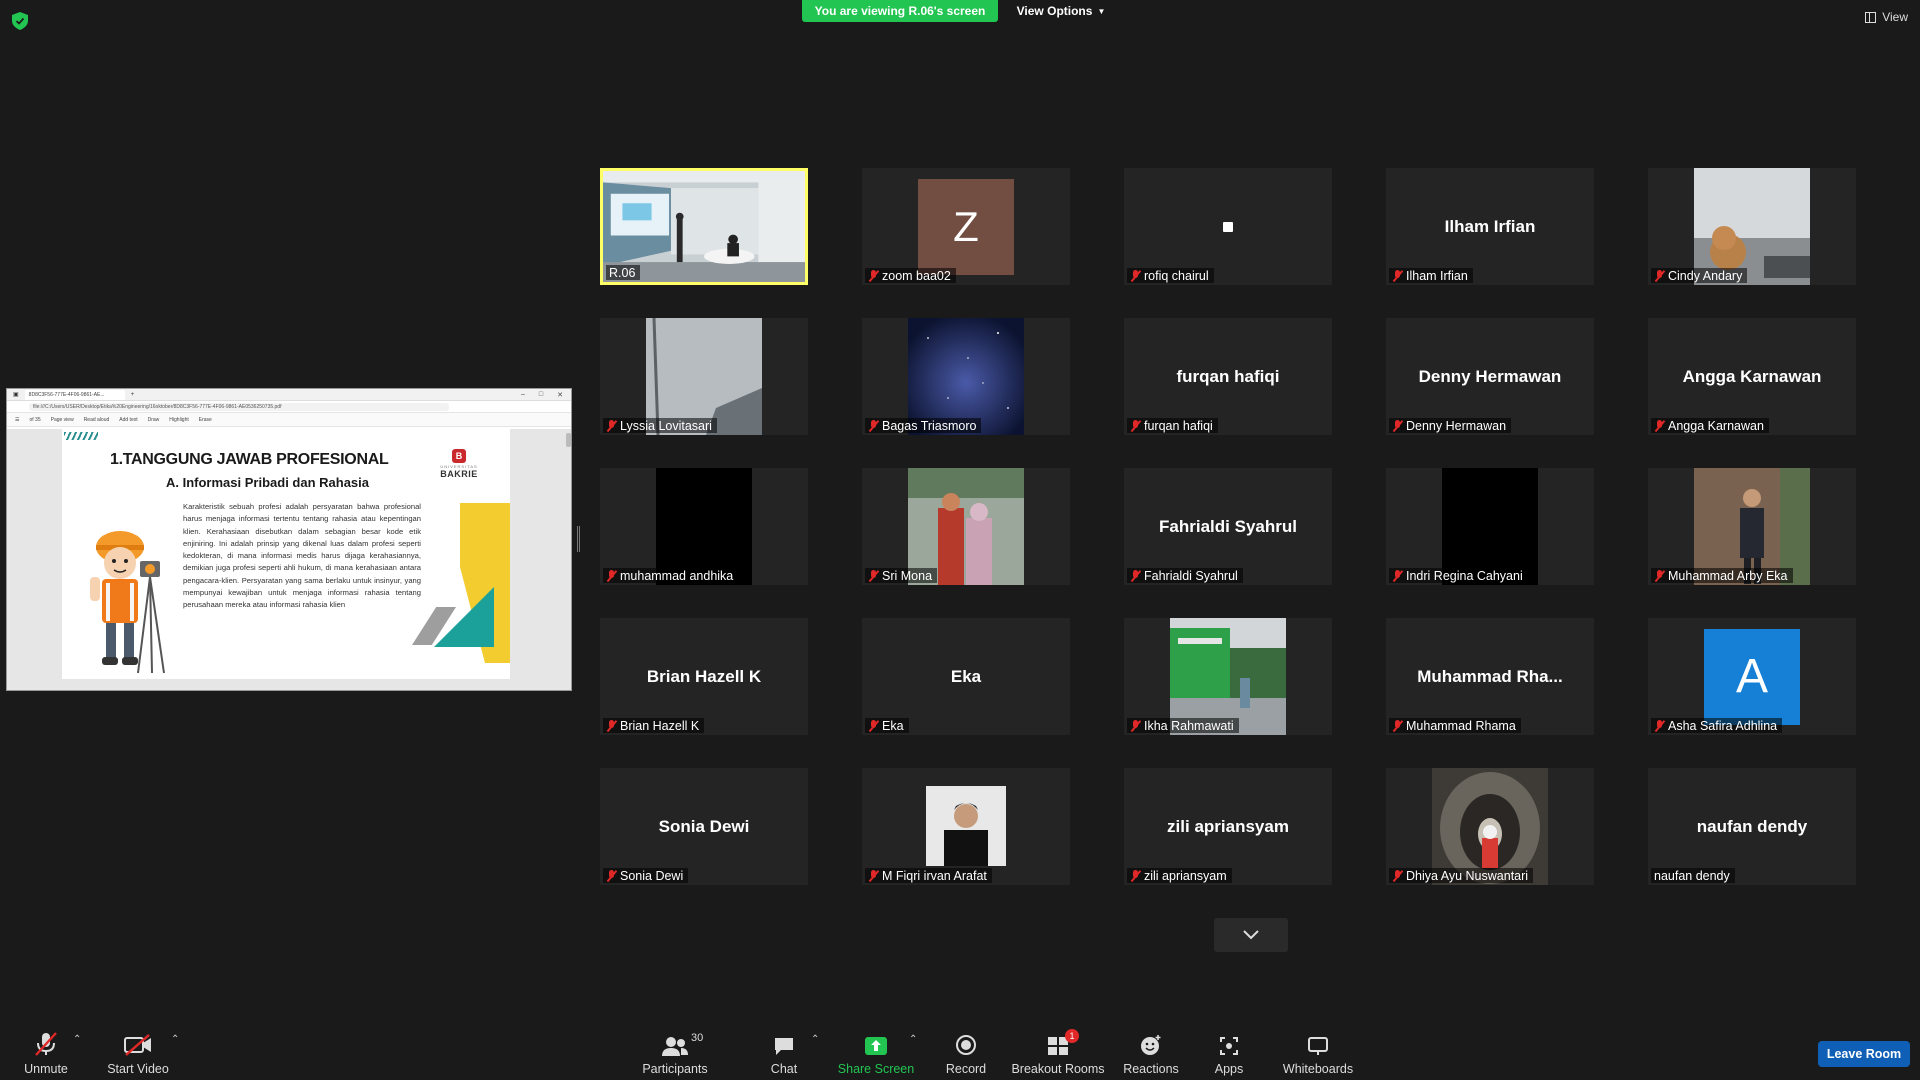 The width and height of the screenshot is (1920, 1080). What do you see at coordinates (138, 1044) in the screenshot?
I see `video-off-icon` at bounding box center [138, 1044].